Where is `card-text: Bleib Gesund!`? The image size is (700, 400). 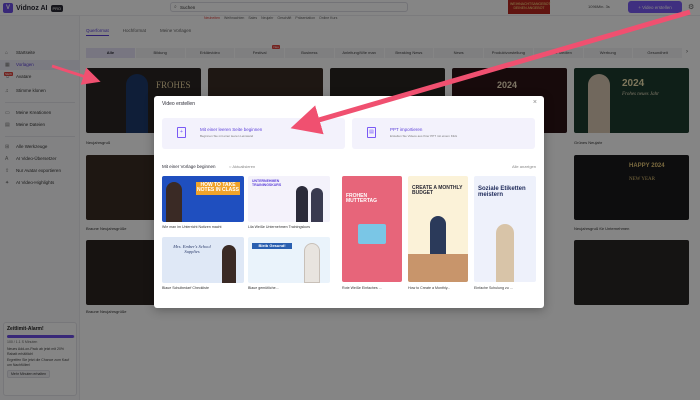
card-text: Bleib Gesund! is located at coordinates (272, 246).